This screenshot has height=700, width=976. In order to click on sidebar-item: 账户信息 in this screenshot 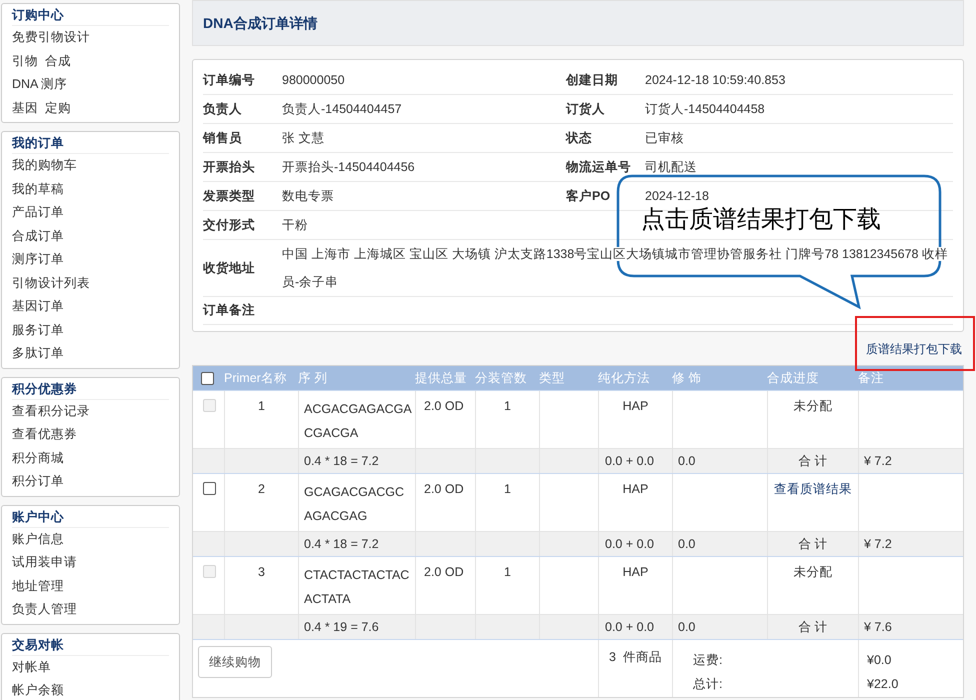, I will do `click(90, 539)`.